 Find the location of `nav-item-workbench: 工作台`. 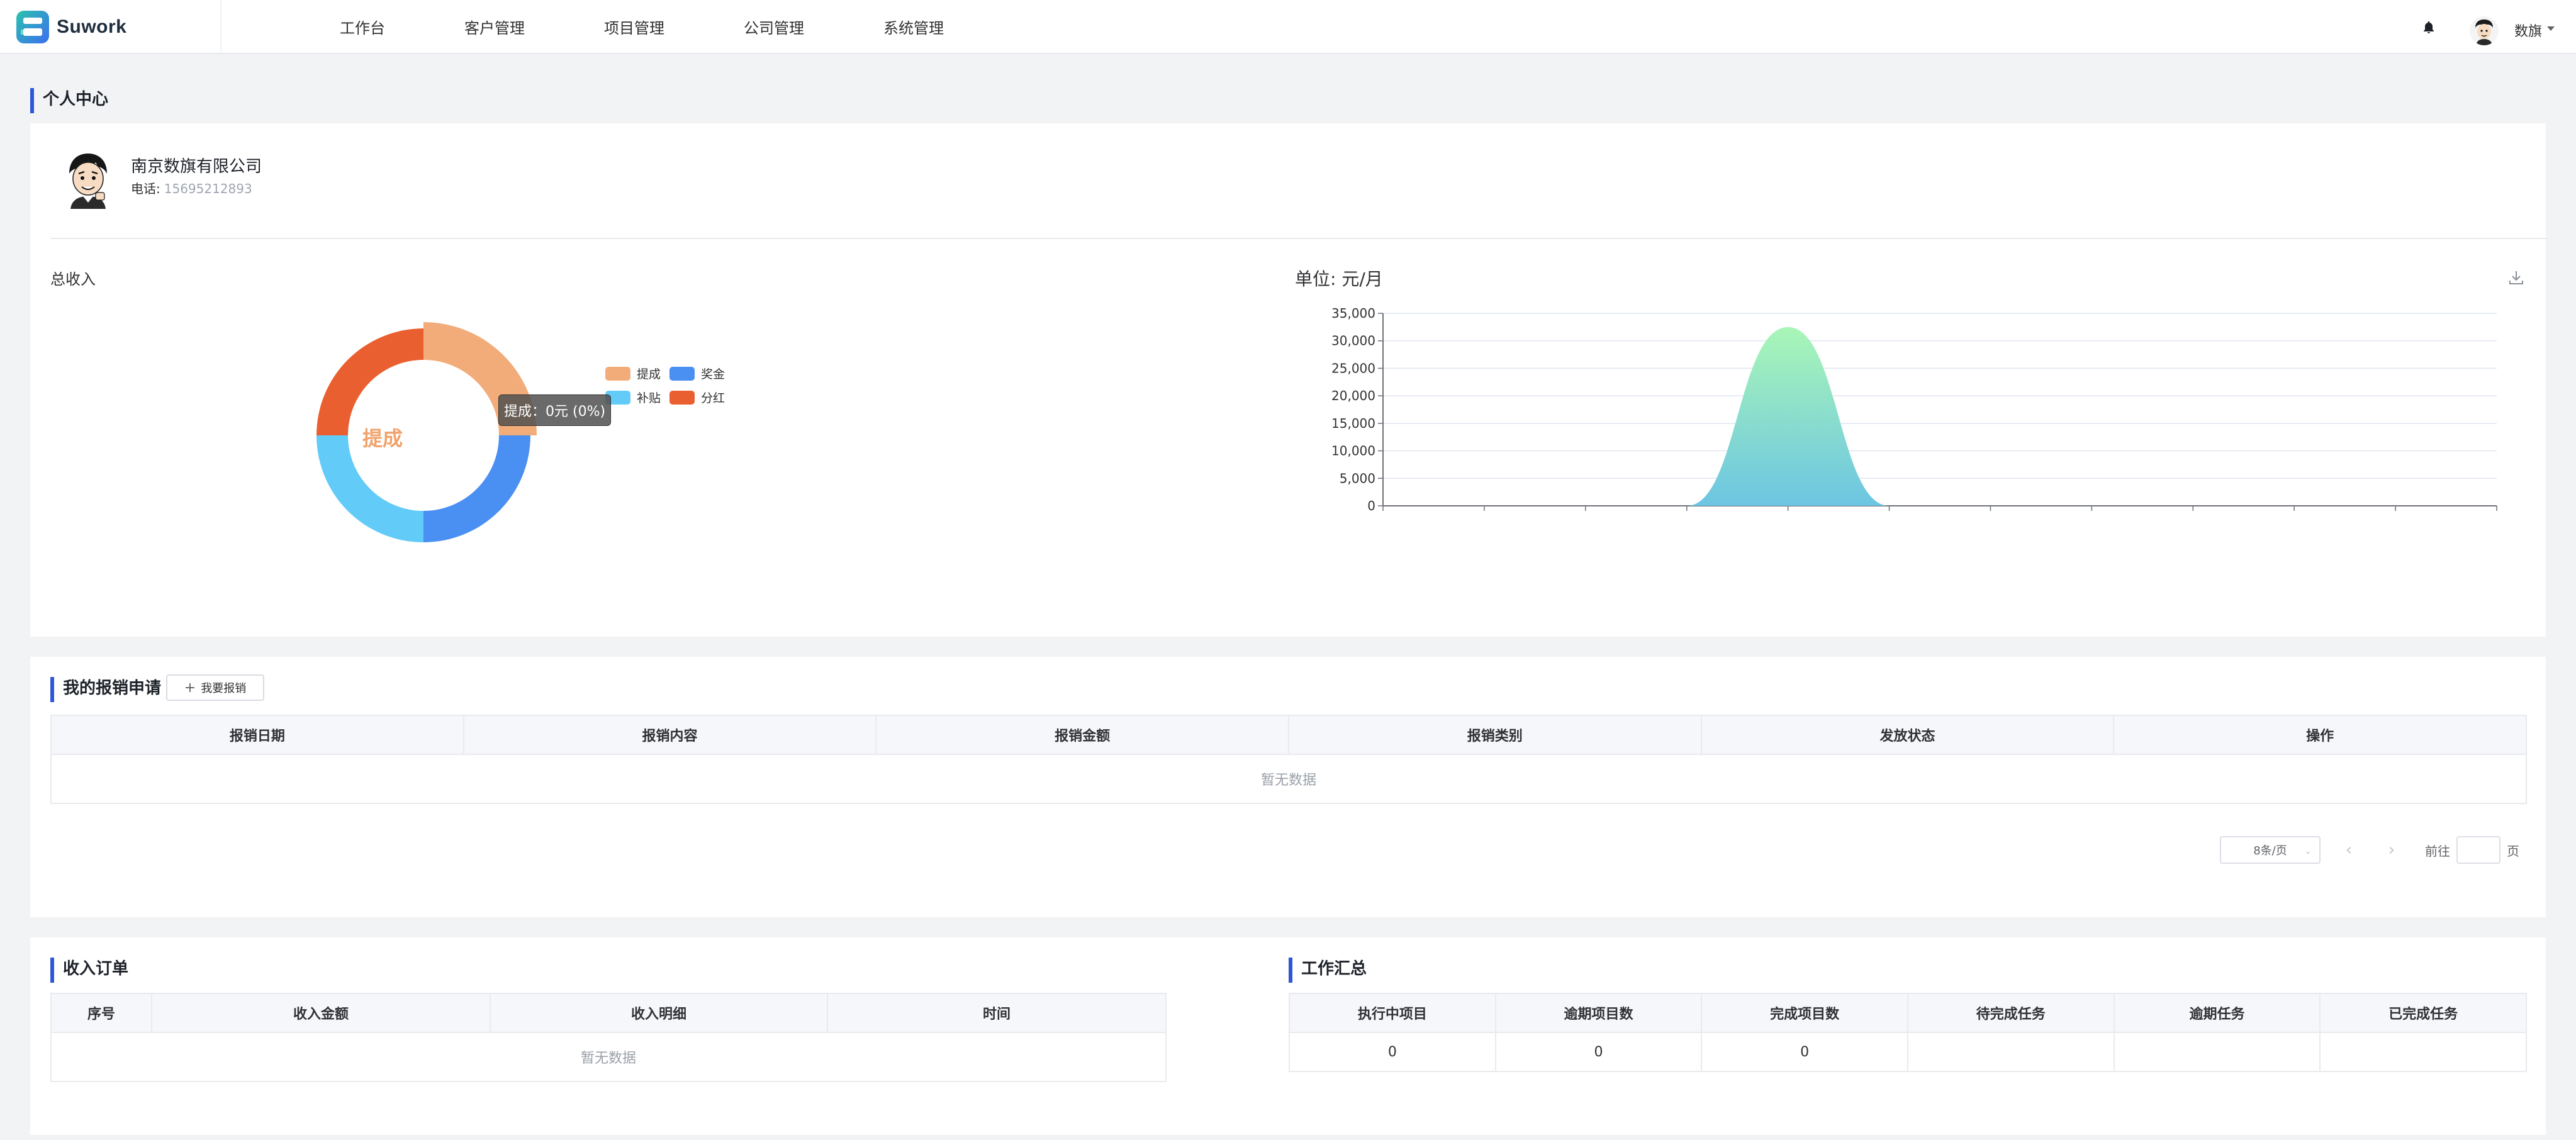

nav-item-workbench: 工作台 is located at coordinates (362, 27).